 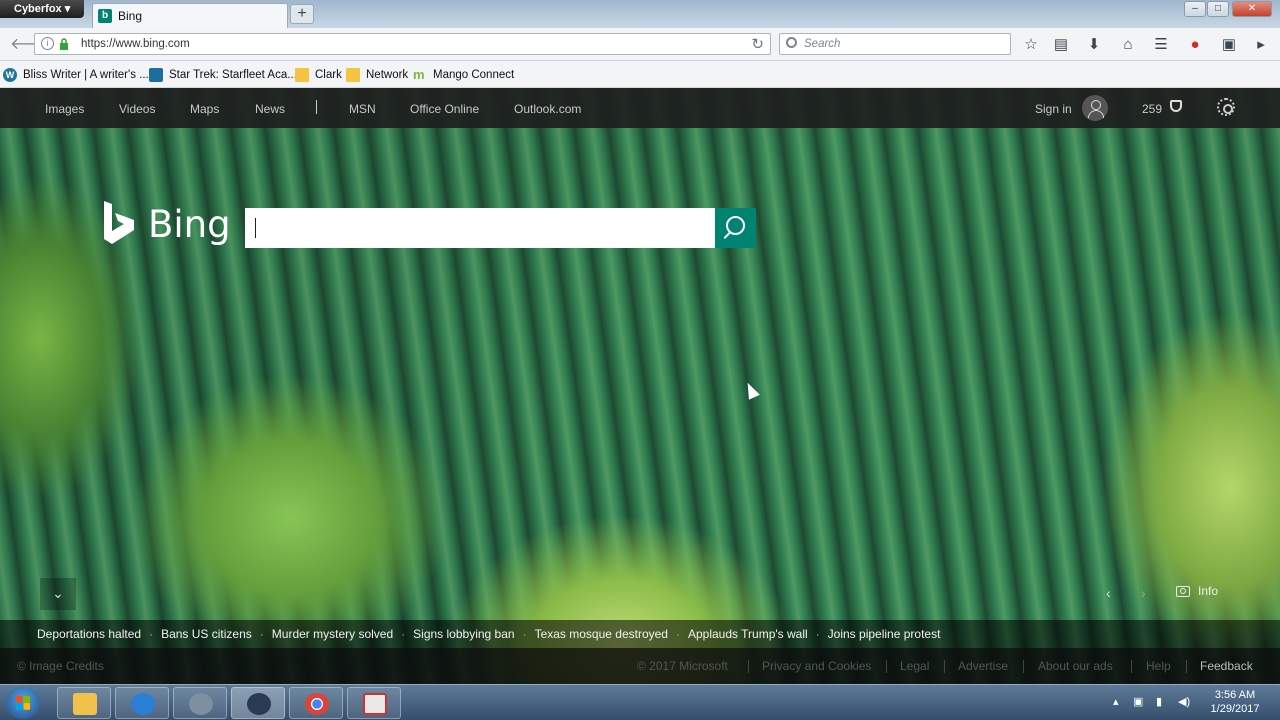 What do you see at coordinates (1195, 45) in the screenshot?
I see `adblock-icon: ●` at bounding box center [1195, 45].